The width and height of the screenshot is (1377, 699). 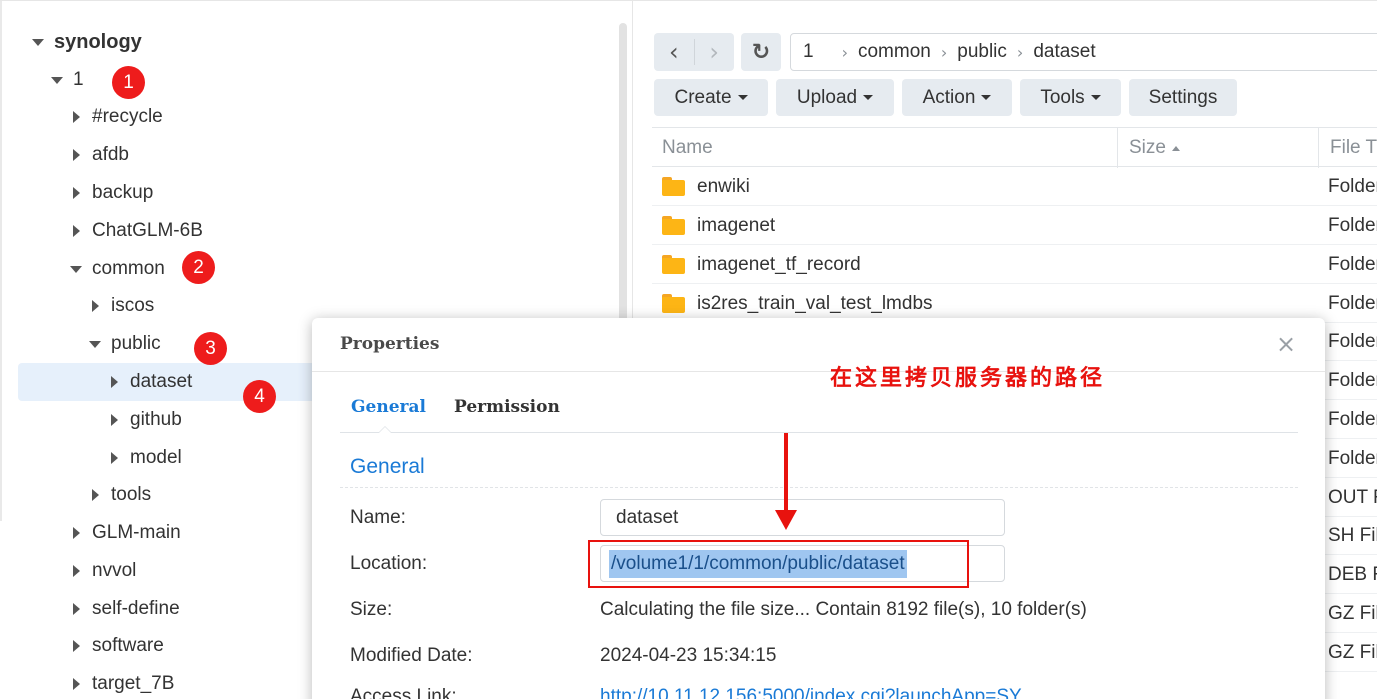 I want to click on table-row: imagenet_tf_record Folder, so click(x=1014, y=264).